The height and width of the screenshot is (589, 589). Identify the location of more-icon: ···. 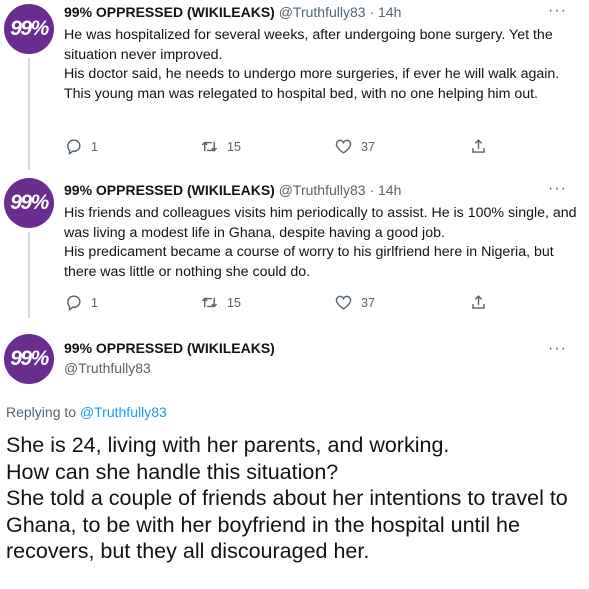
(557, 349).